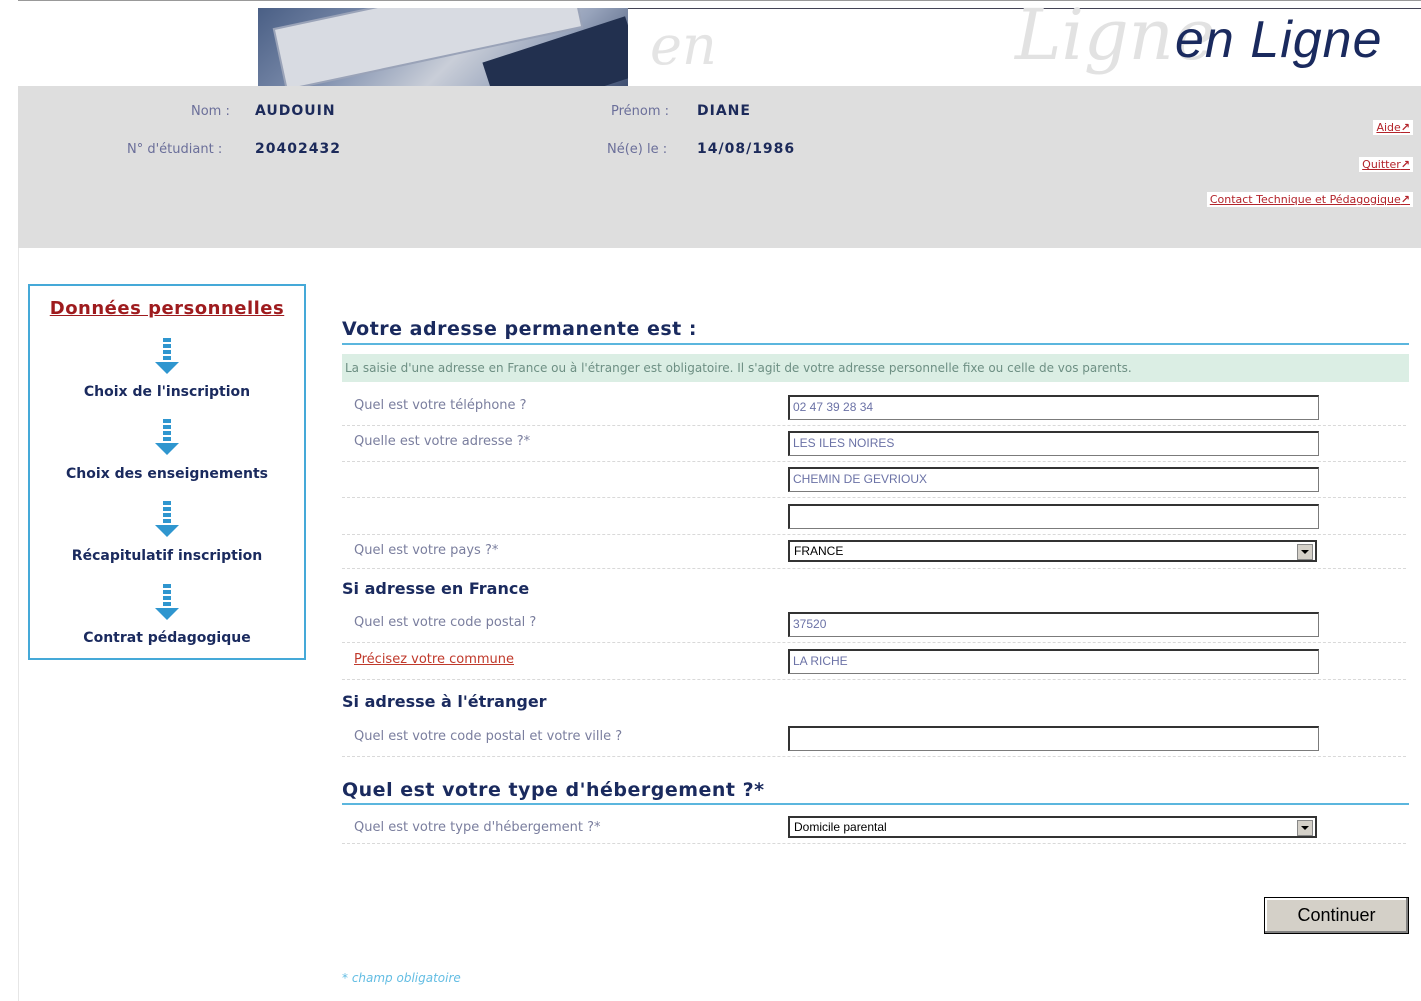  I want to click on code-postal-input: 37520, so click(1053, 624).